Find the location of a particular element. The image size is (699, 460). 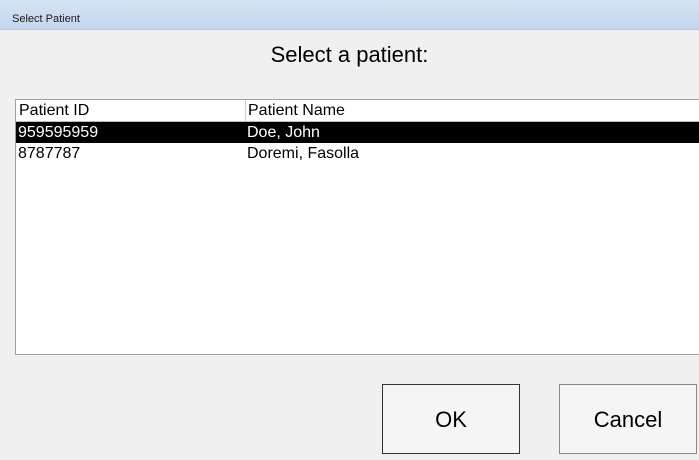

list-header: Patient ID Patient Name is located at coordinates (357, 111).